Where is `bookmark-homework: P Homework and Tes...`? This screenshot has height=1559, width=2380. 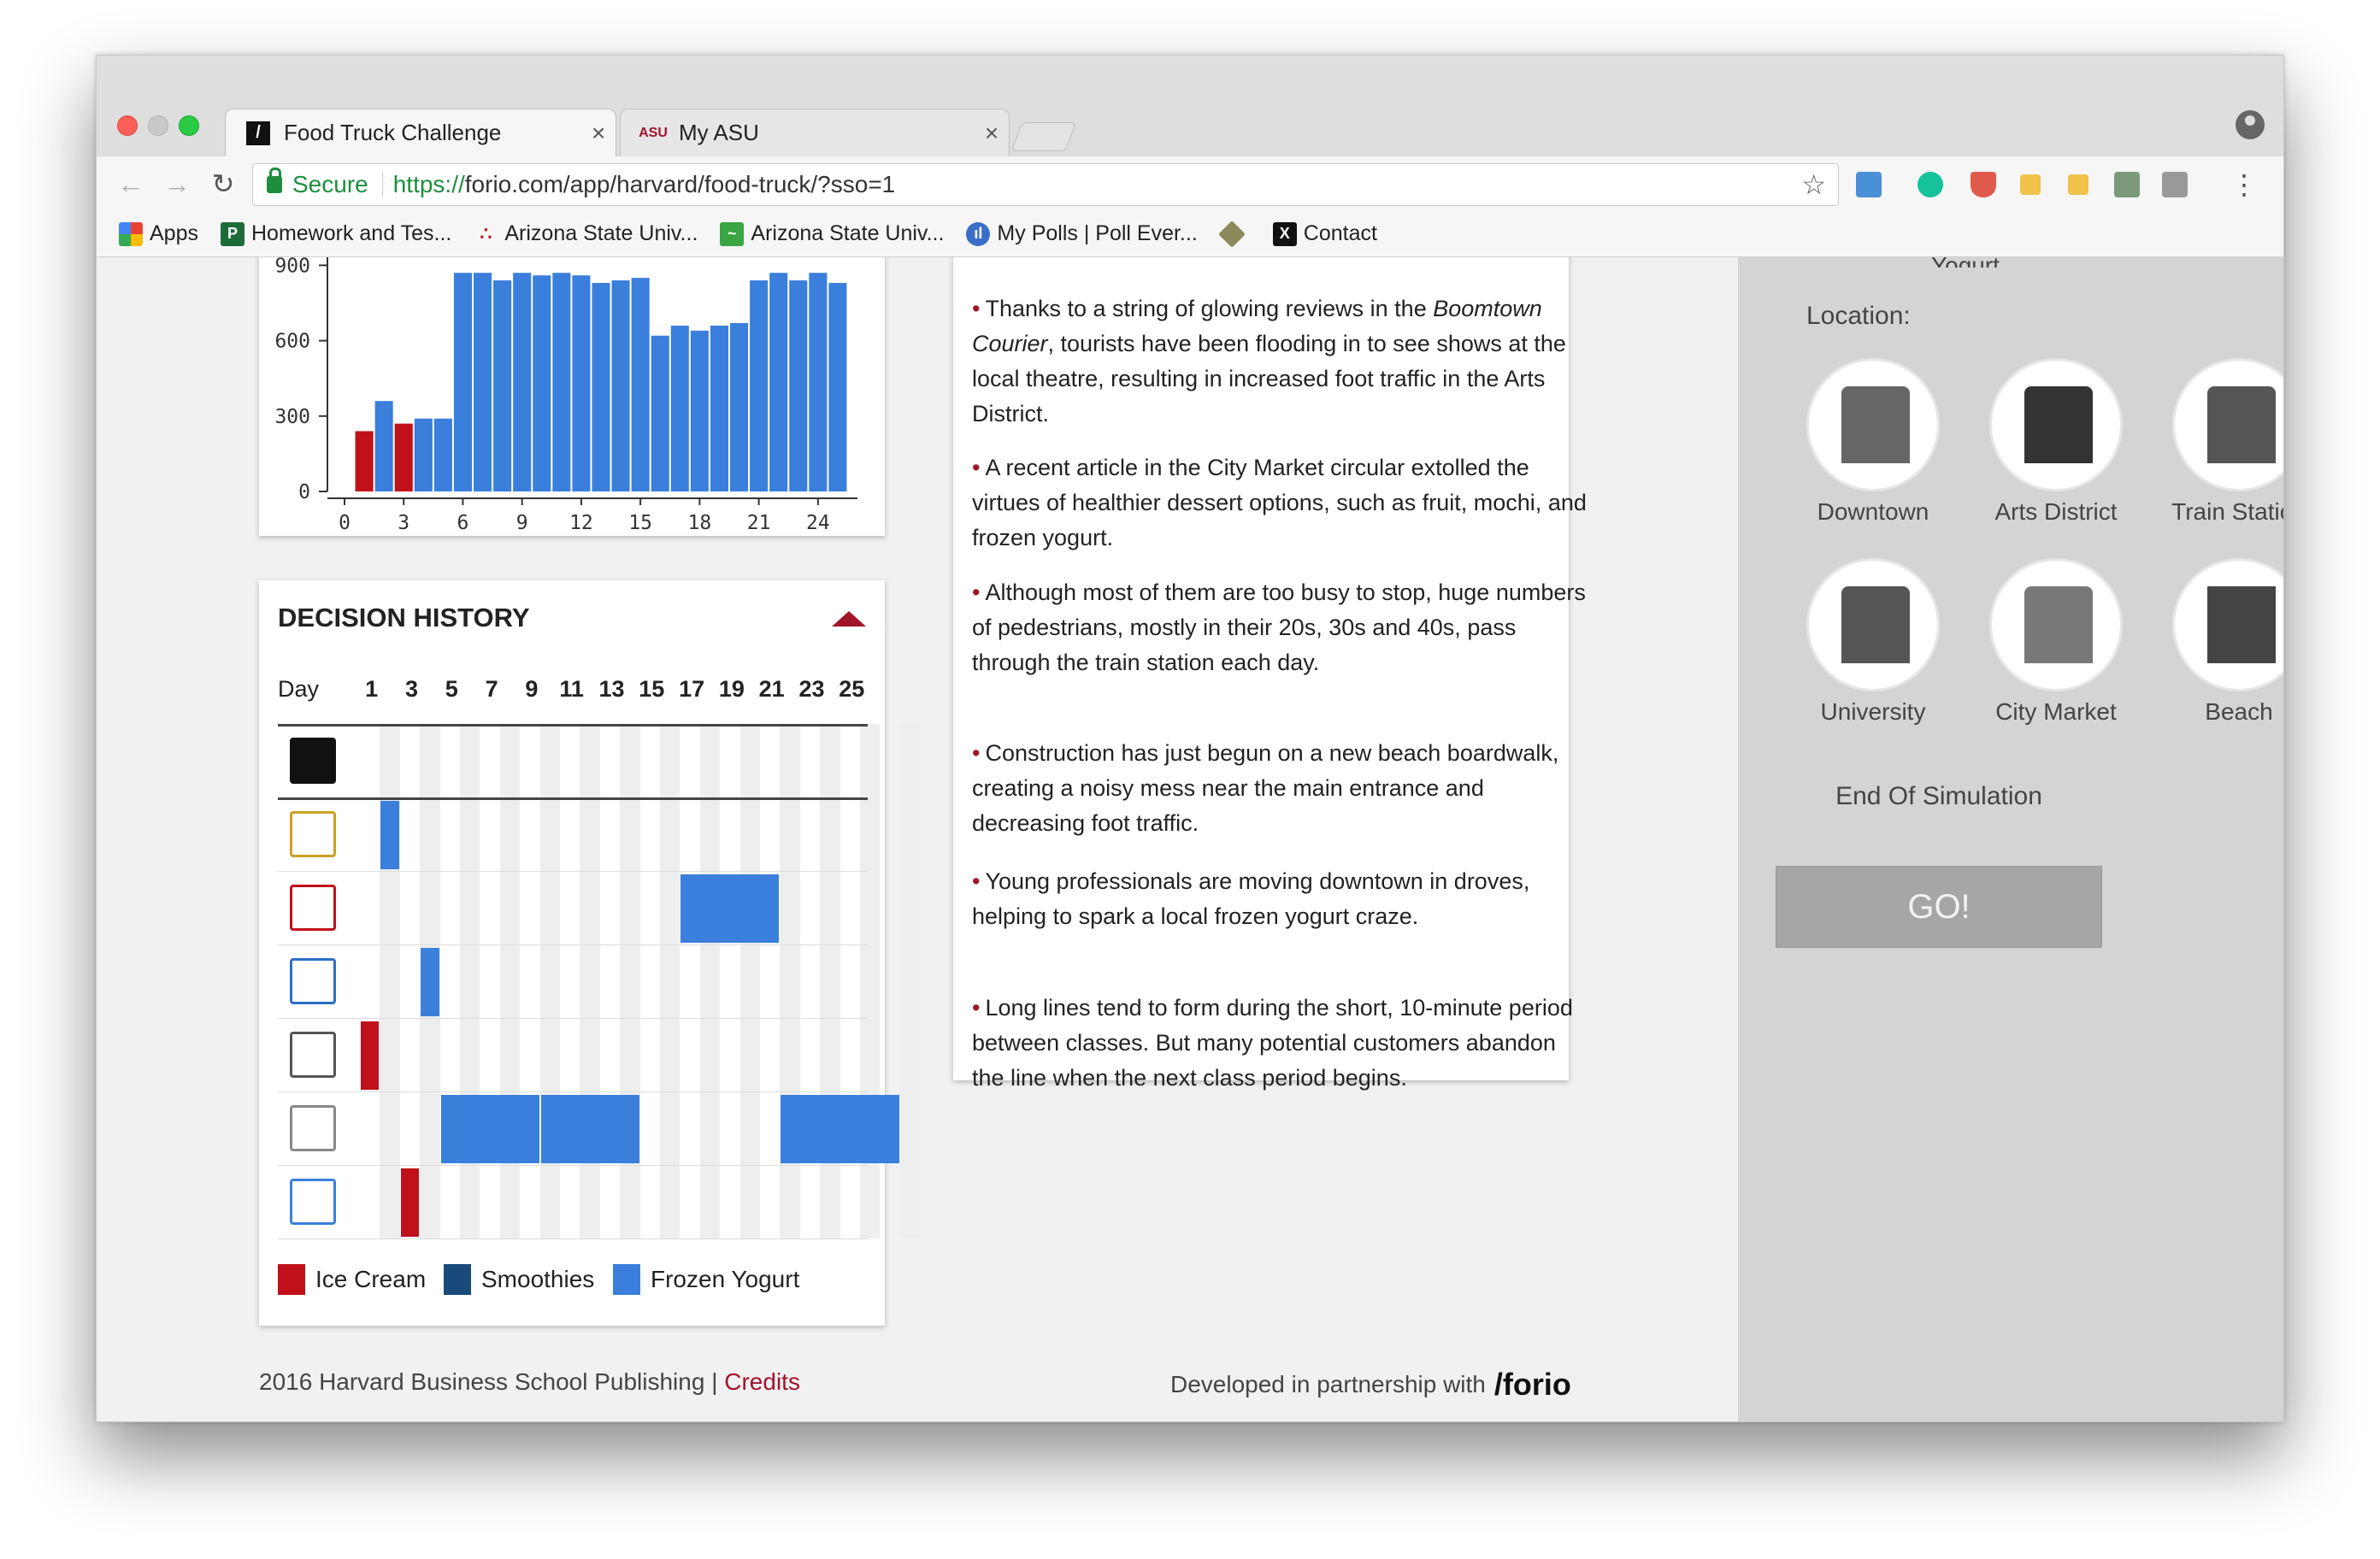
bookmark-homework: P Homework and Tes... is located at coordinates (336, 233).